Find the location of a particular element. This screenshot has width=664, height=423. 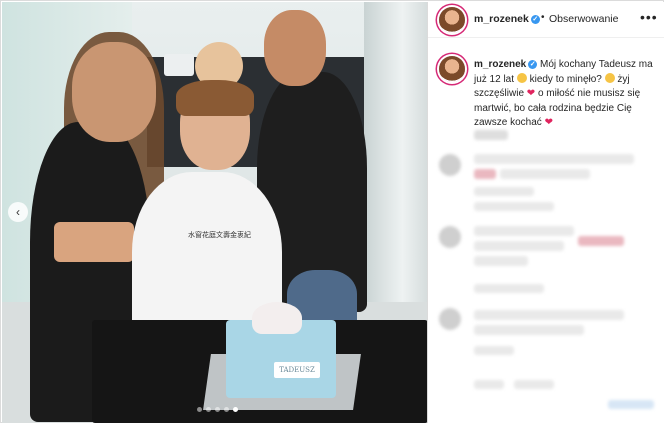

following-button: Obserwowanie is located at coordinates (583, 19).